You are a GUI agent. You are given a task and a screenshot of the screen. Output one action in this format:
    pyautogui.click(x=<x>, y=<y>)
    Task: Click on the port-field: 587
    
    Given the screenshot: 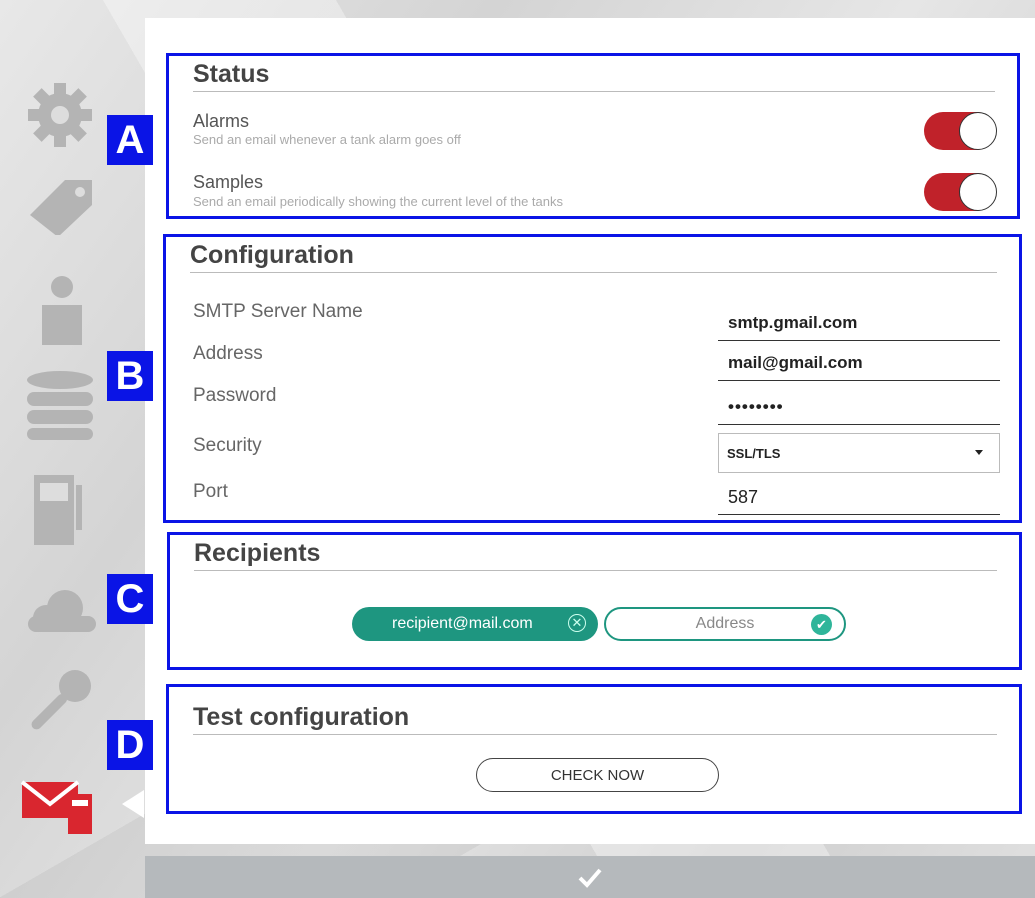 What is the action you would take?
    pyautogui.click(x=859, y=501)
    